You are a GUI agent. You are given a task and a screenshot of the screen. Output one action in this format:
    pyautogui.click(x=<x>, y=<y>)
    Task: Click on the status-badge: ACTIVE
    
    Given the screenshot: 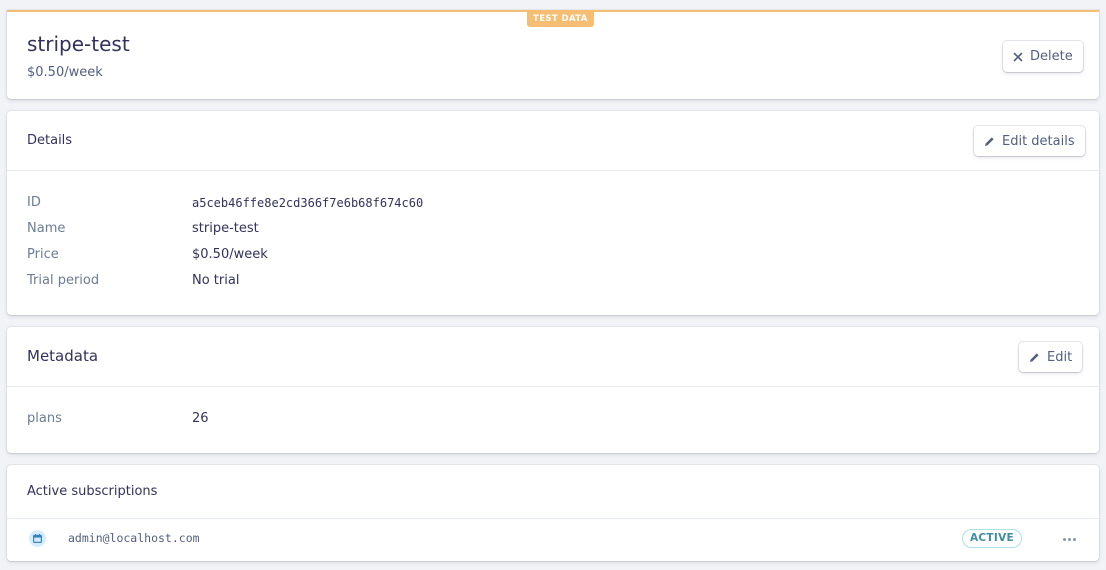 What is the action you would take?
    pyautogui.click(x=992, y=538)
    